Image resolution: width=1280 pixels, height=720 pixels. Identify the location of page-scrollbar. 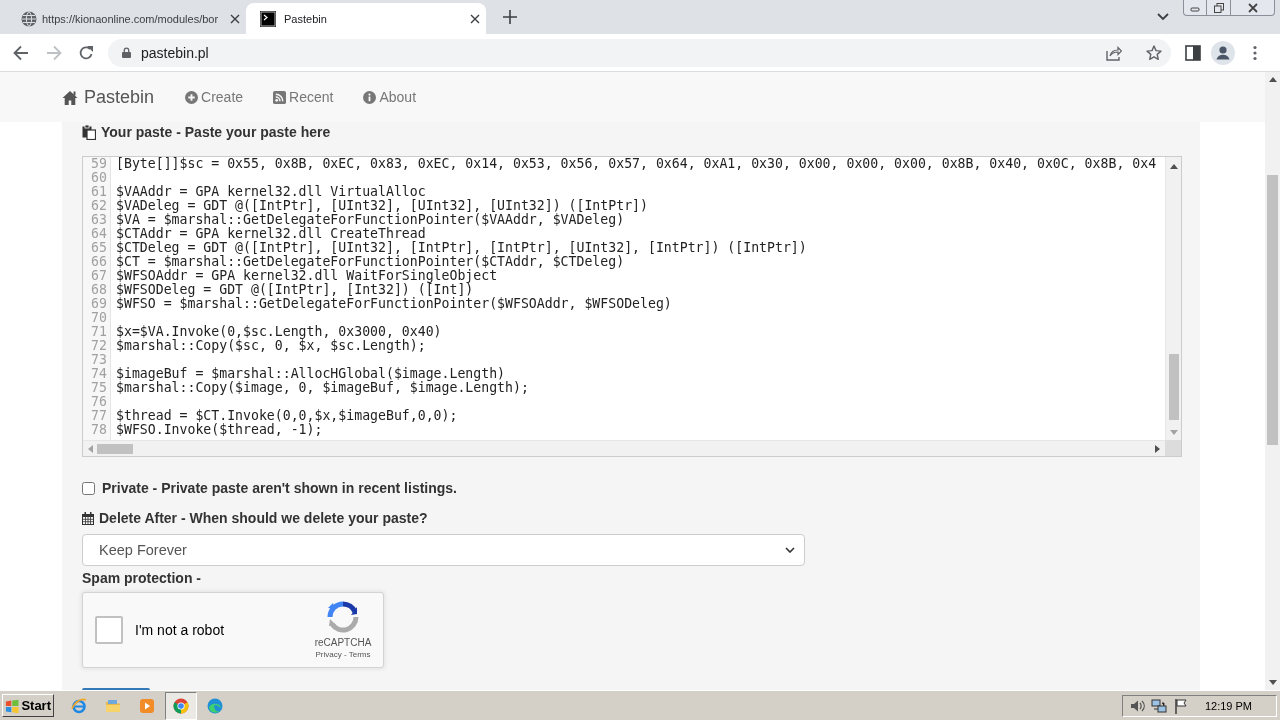
(1272, 381).